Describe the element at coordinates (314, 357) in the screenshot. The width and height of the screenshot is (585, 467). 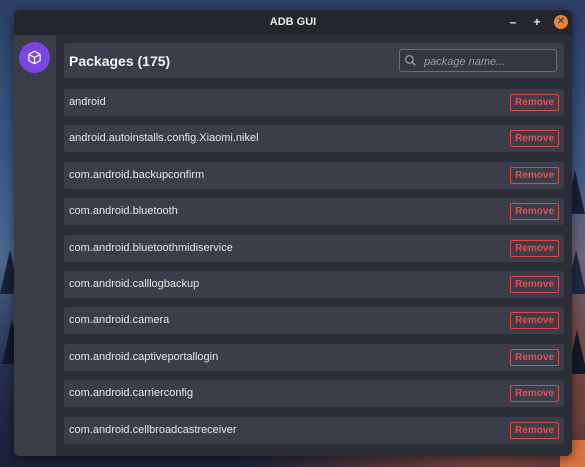
I see `package-row: com.android.captiveportallogin Remove` at that location.